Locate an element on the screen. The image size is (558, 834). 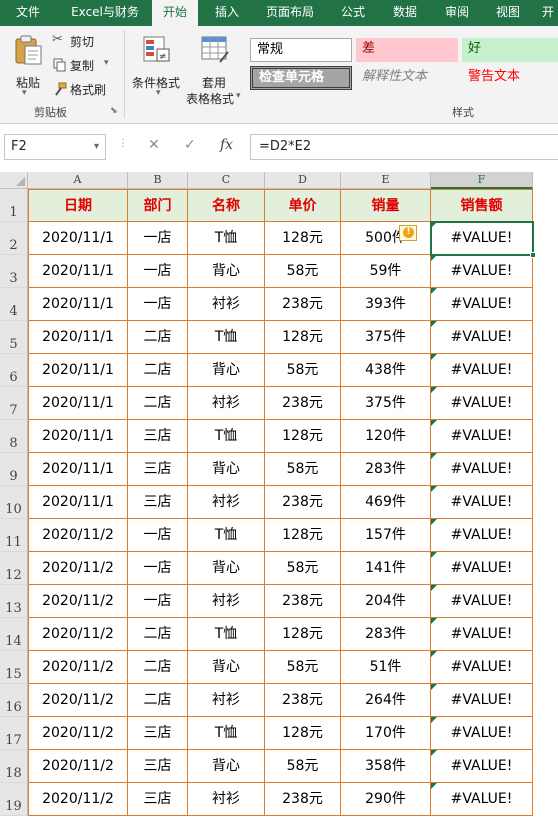
row-header: 19 is located at coordinates (14, 799).